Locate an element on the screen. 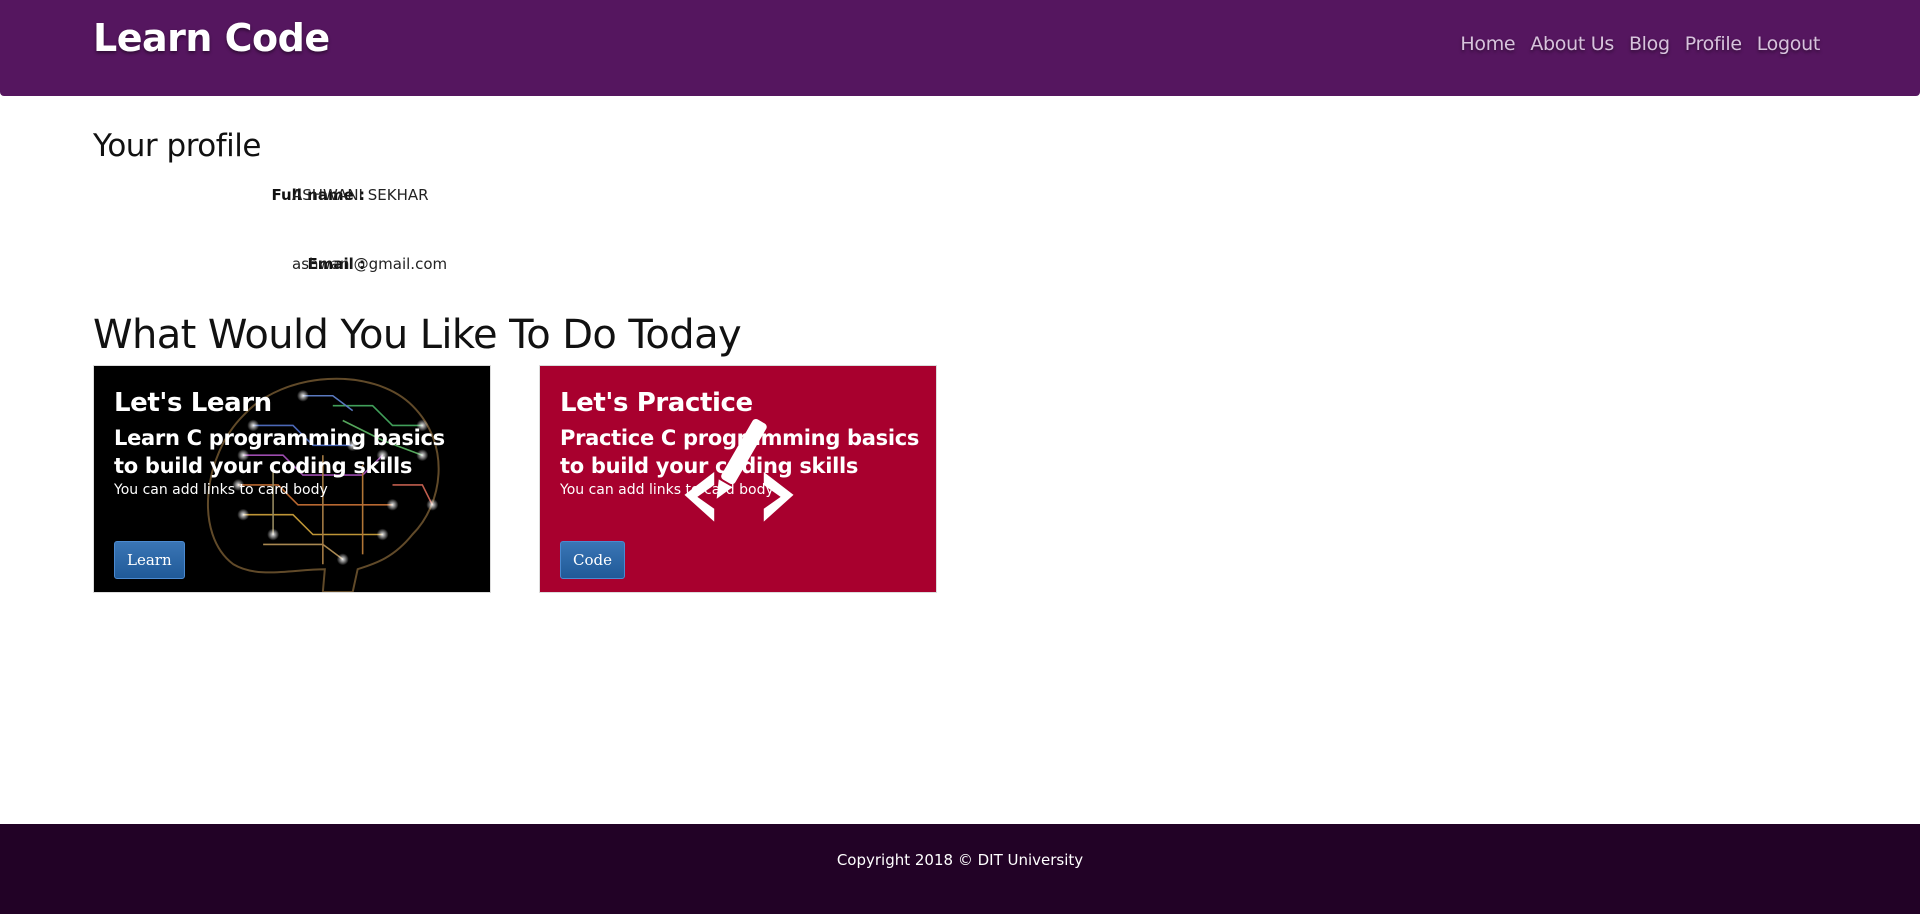  learn-card-title: Let's Learn is located at coordinates (193, 403).